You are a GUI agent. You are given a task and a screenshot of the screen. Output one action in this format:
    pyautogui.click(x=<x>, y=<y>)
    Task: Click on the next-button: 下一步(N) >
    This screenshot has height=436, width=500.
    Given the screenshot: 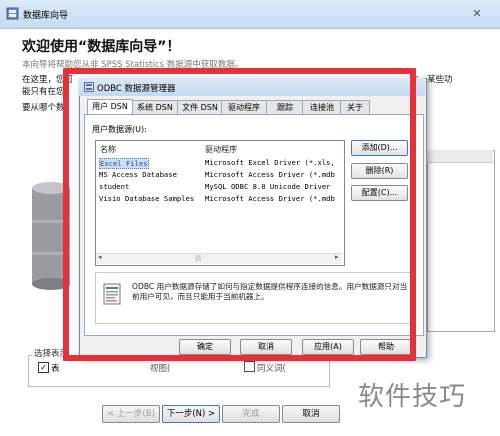 What is the action you would take?
    pyautogui.click(x=191, y=414)
    